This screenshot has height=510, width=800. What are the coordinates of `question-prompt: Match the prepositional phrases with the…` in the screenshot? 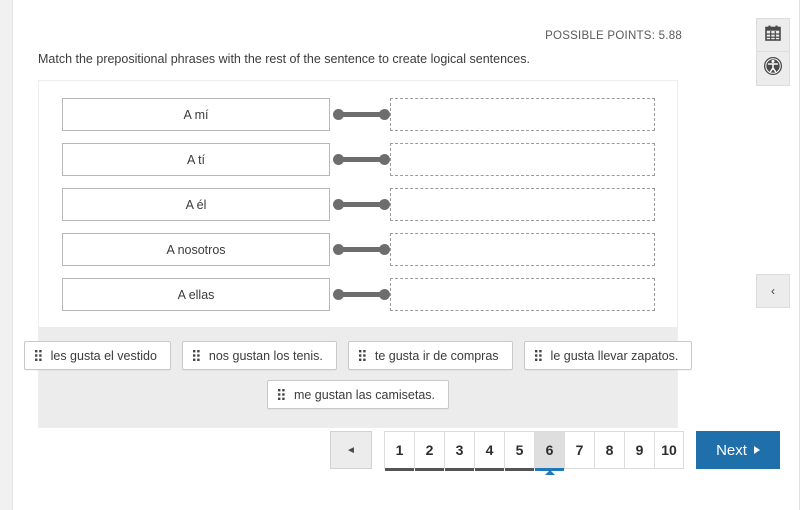 It's located at (284, 59).